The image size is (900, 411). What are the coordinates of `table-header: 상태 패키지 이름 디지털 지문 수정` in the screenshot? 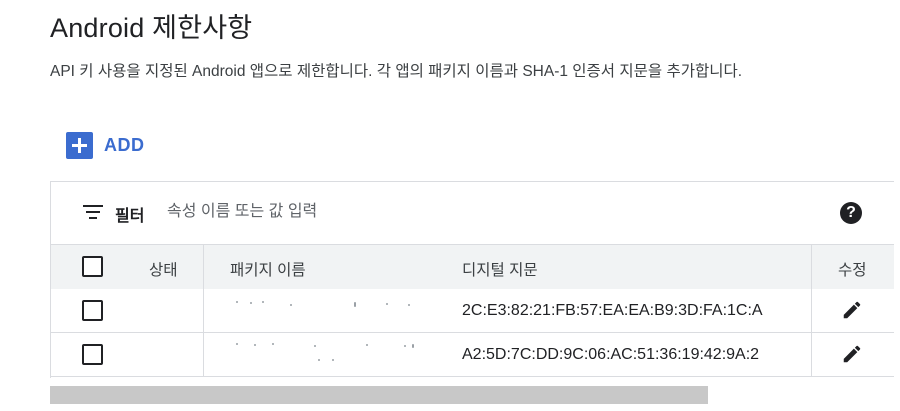 It's located at (472, 267).